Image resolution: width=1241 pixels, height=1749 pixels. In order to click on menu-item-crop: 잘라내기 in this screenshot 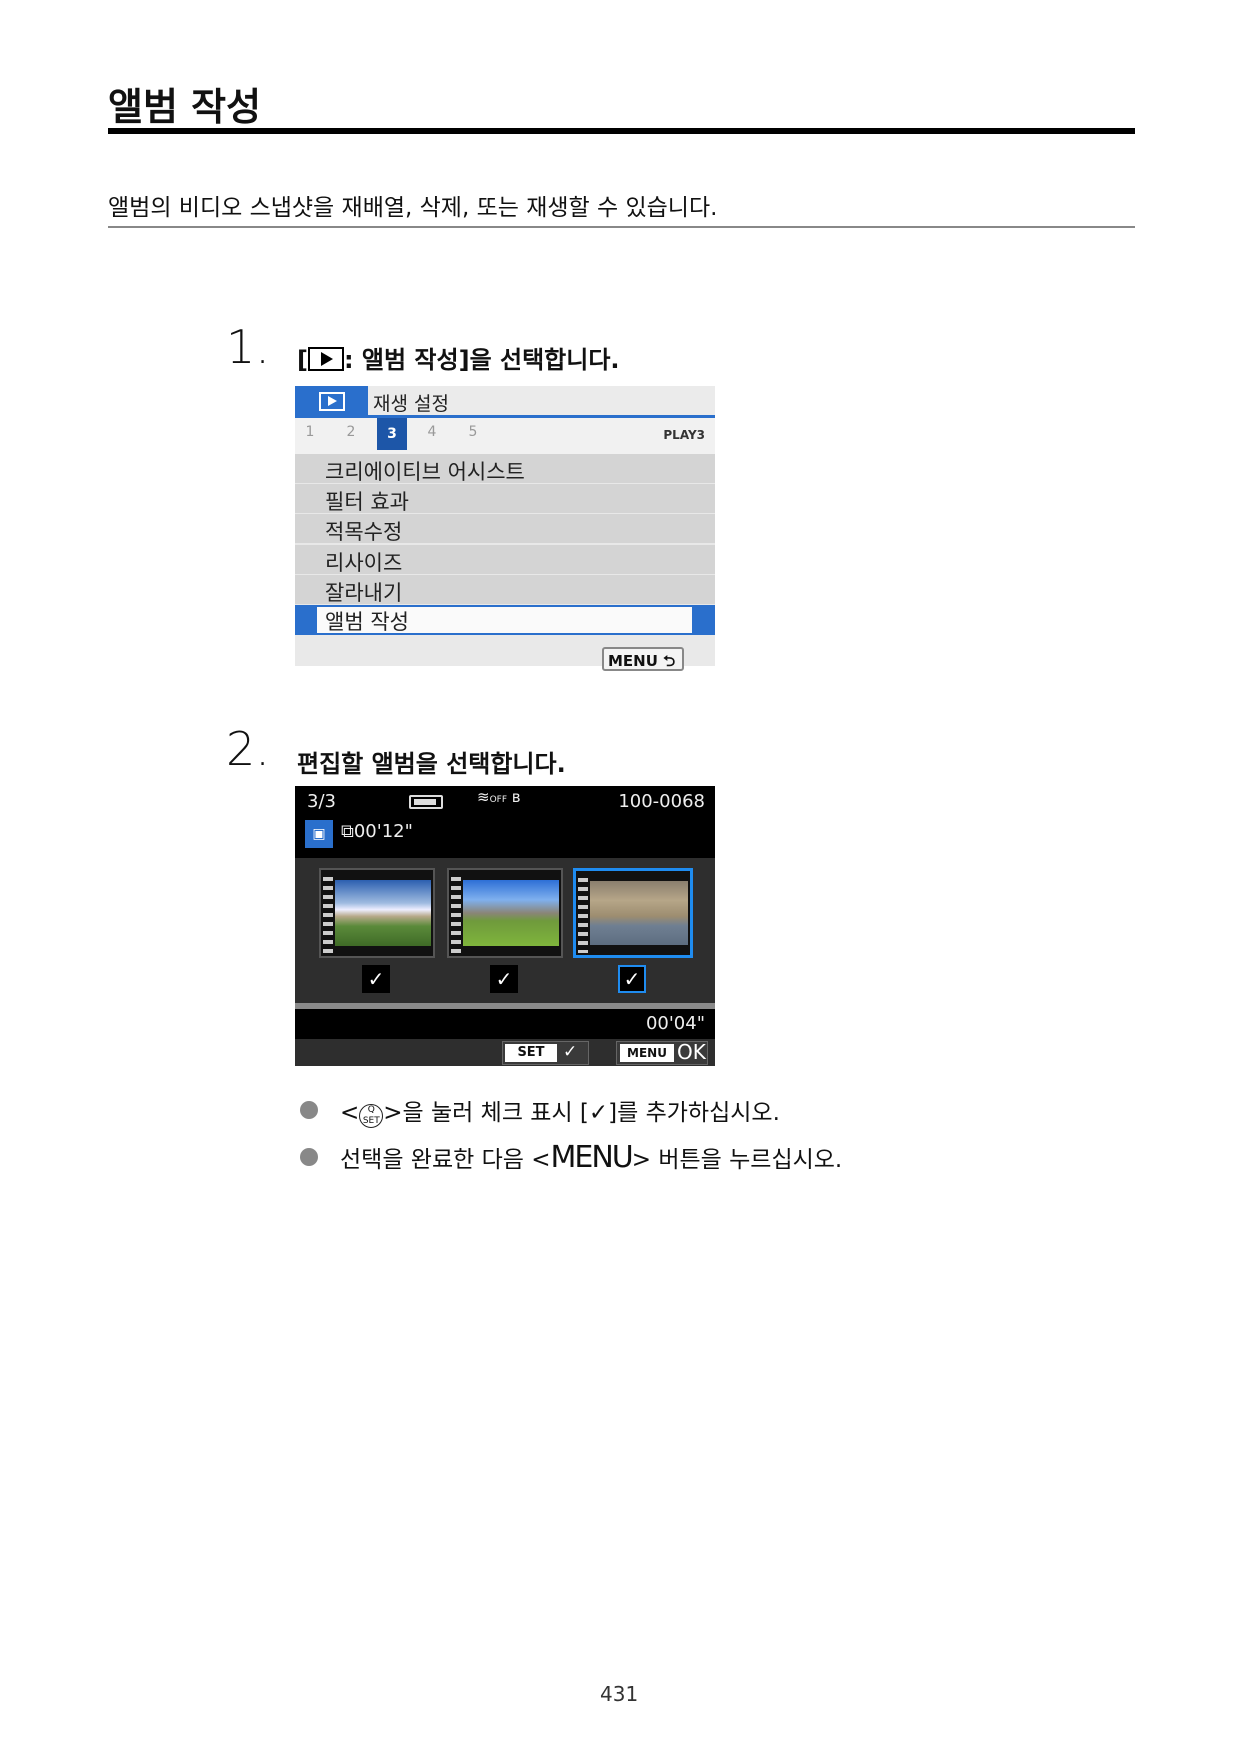, I will do `click(505, 590)`.